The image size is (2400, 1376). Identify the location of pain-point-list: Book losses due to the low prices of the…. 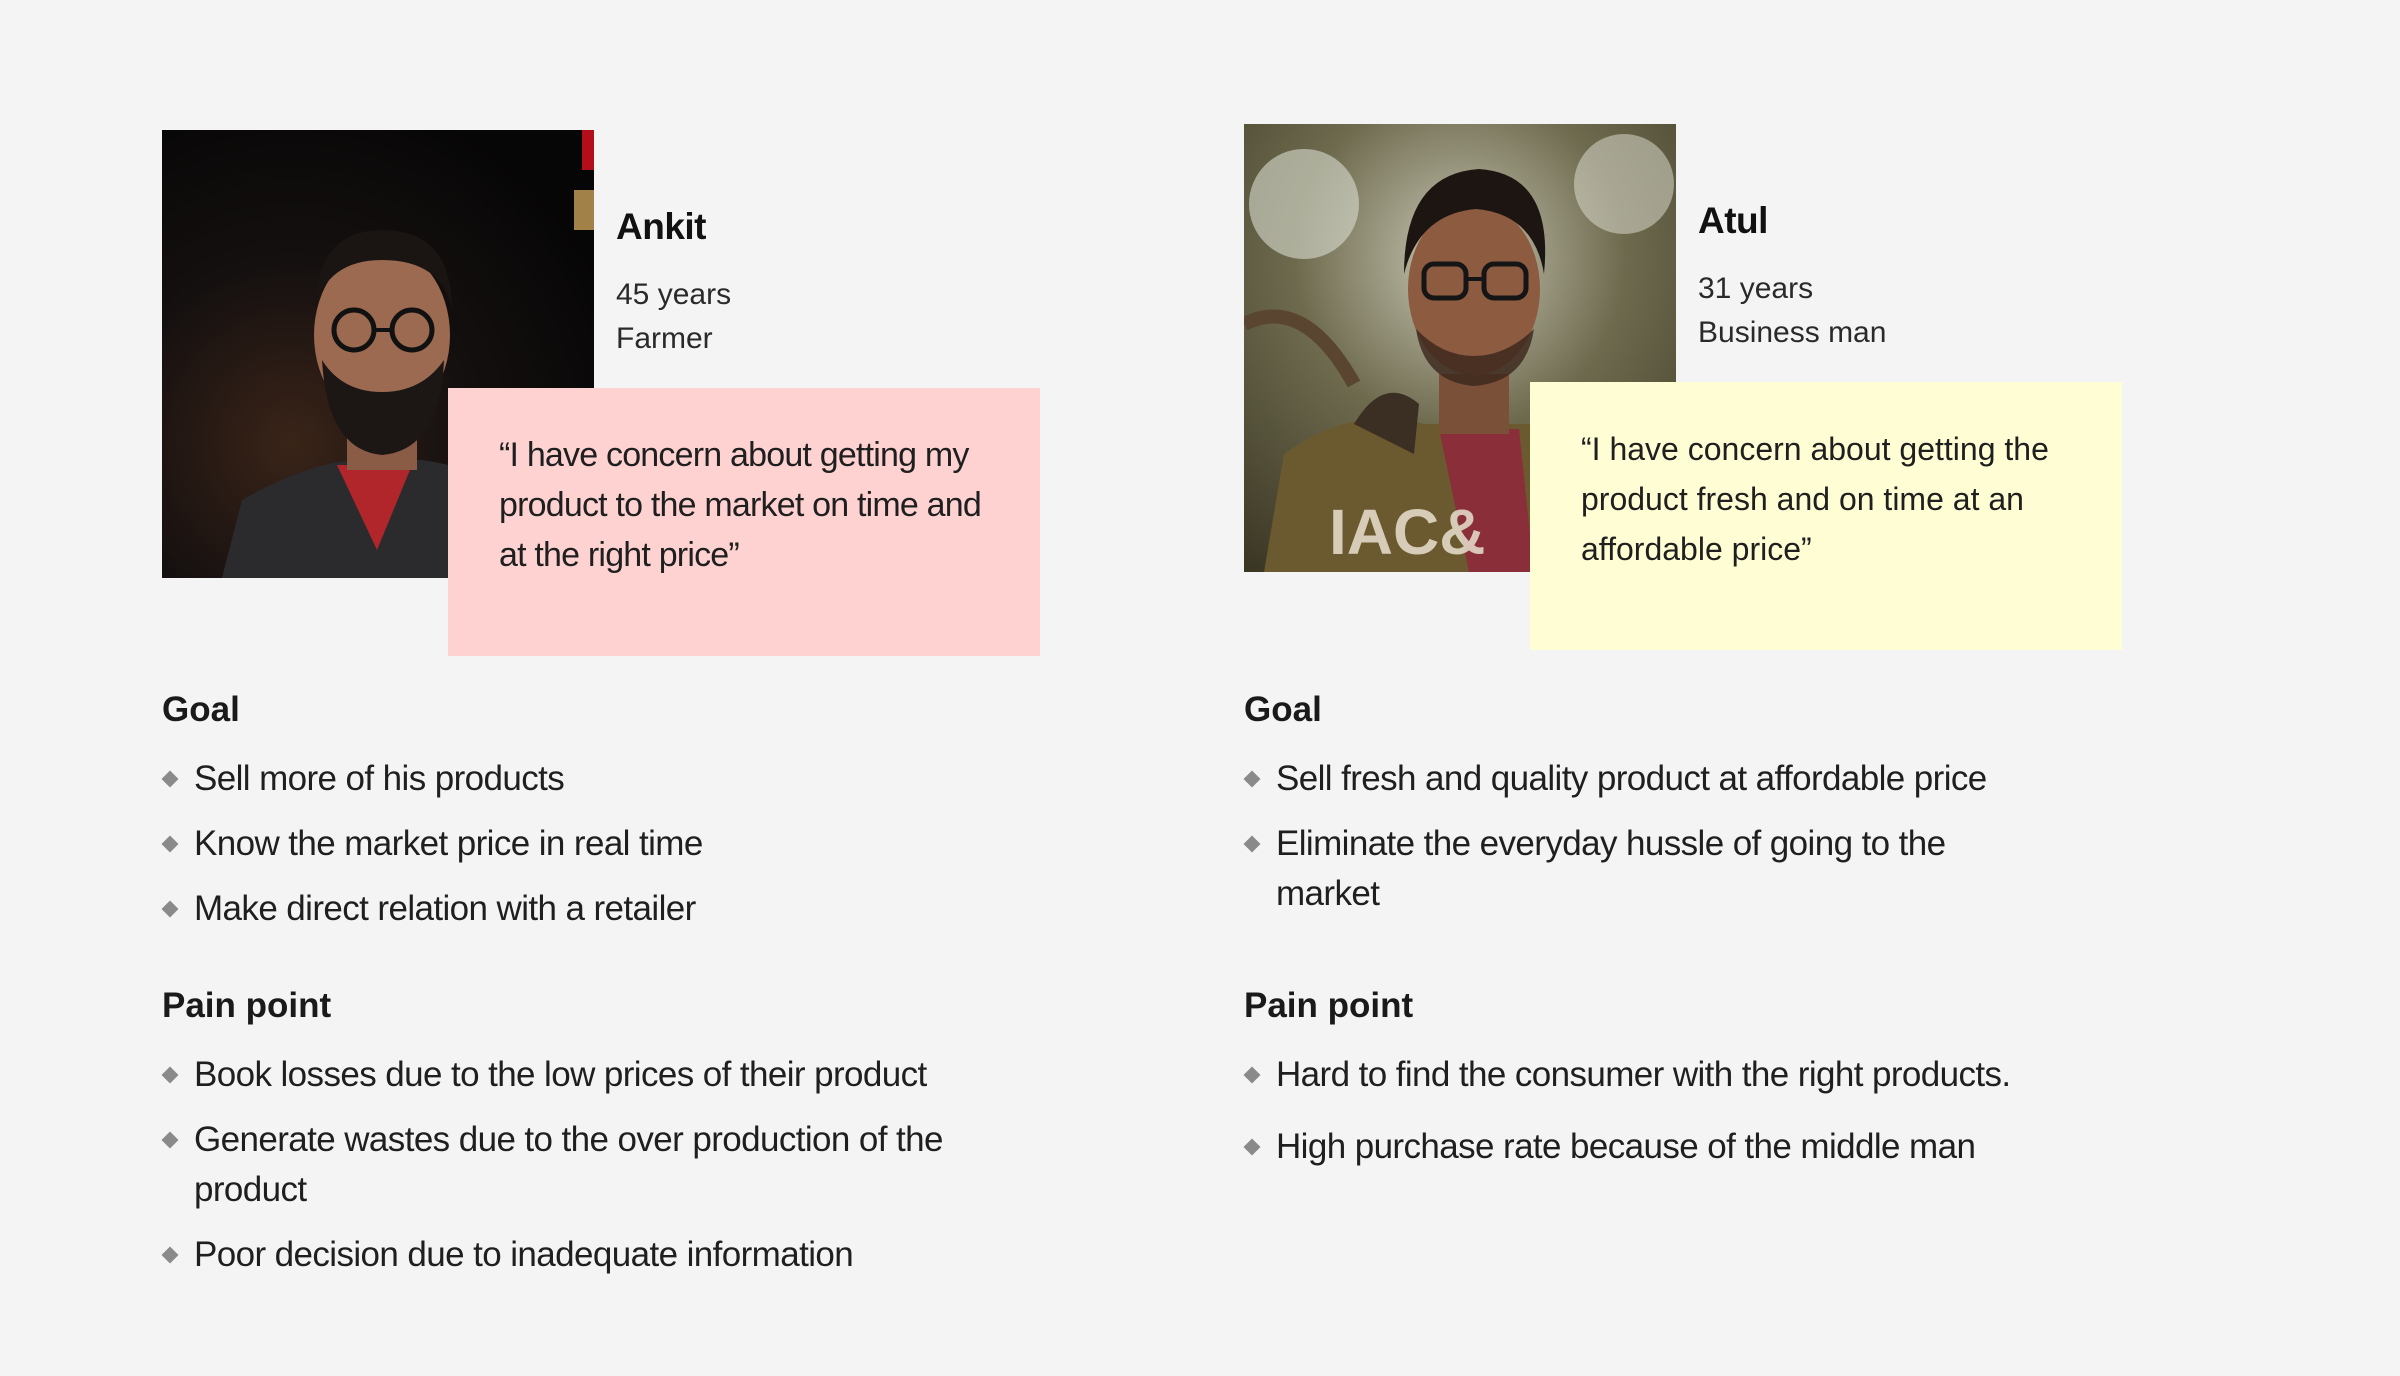
(561, 1172).